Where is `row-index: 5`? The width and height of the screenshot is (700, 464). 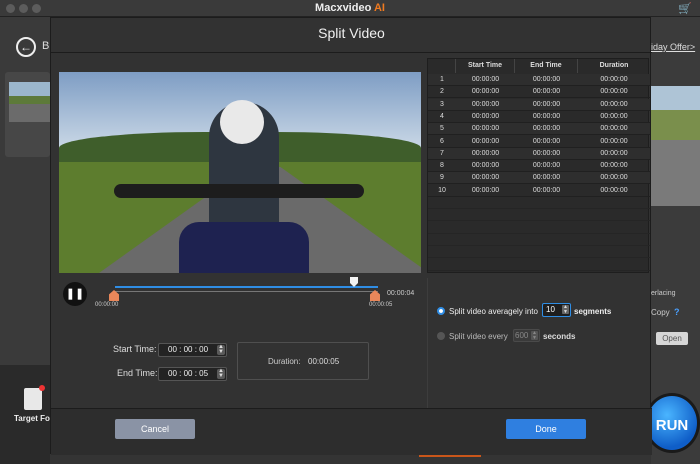 row-index: 5 is located at coordinates (442, 129).